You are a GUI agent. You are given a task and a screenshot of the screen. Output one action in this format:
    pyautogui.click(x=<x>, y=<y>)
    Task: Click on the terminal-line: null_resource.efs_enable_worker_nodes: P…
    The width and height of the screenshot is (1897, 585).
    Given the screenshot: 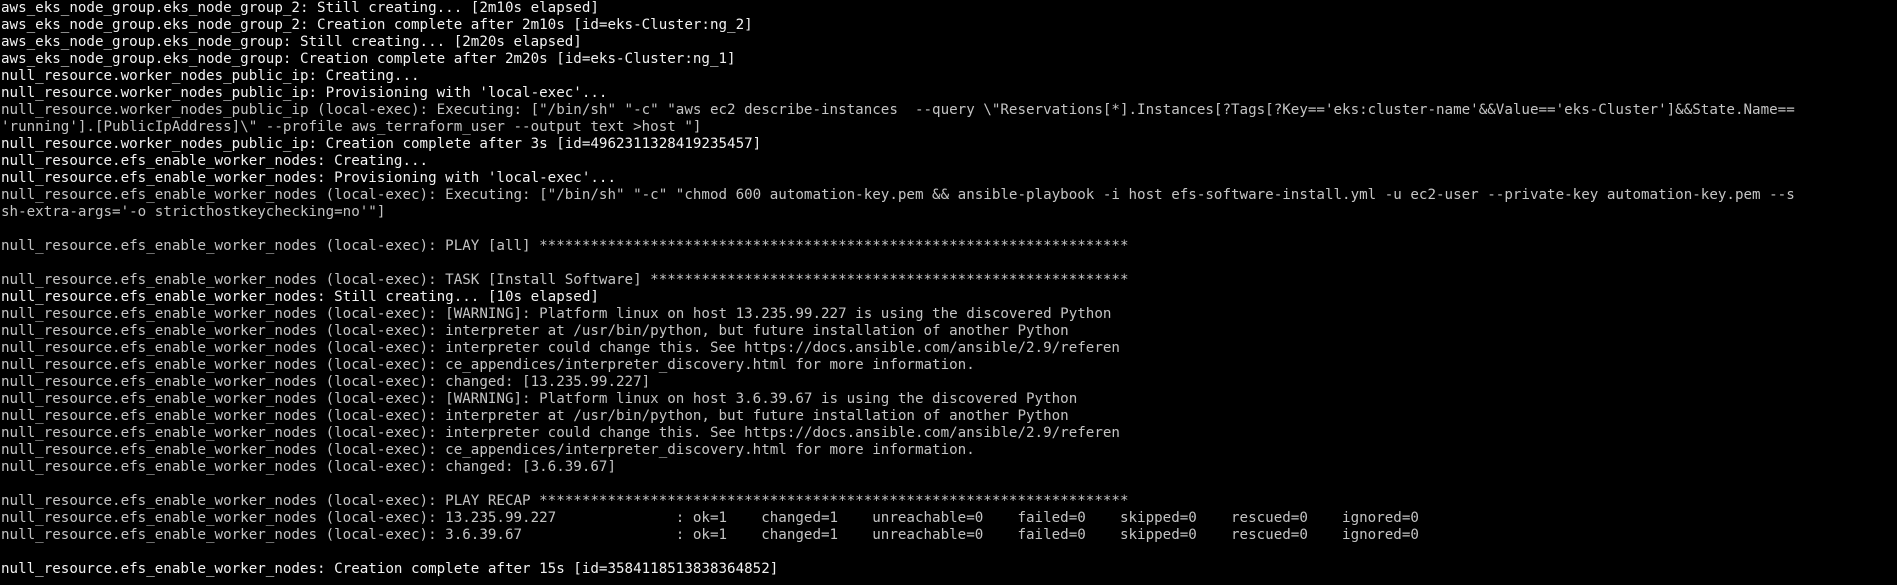 What is the action you would take?
    pyautogui.click(x=308, y=178)
    